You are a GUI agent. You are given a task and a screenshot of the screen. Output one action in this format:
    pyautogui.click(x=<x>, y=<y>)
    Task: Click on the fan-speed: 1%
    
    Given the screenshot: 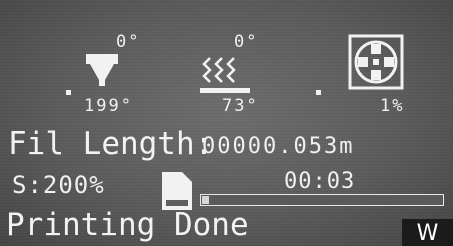 What is the action you would take?
    pyautogui.click(x=392, y=106)
    